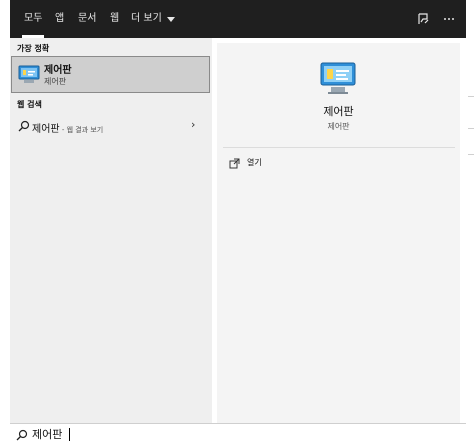 This screenshot has width=474, height=445. Describe the element at coordinates (87, 19) in the screenshot. I see `tab-documents: 문서` at that location.